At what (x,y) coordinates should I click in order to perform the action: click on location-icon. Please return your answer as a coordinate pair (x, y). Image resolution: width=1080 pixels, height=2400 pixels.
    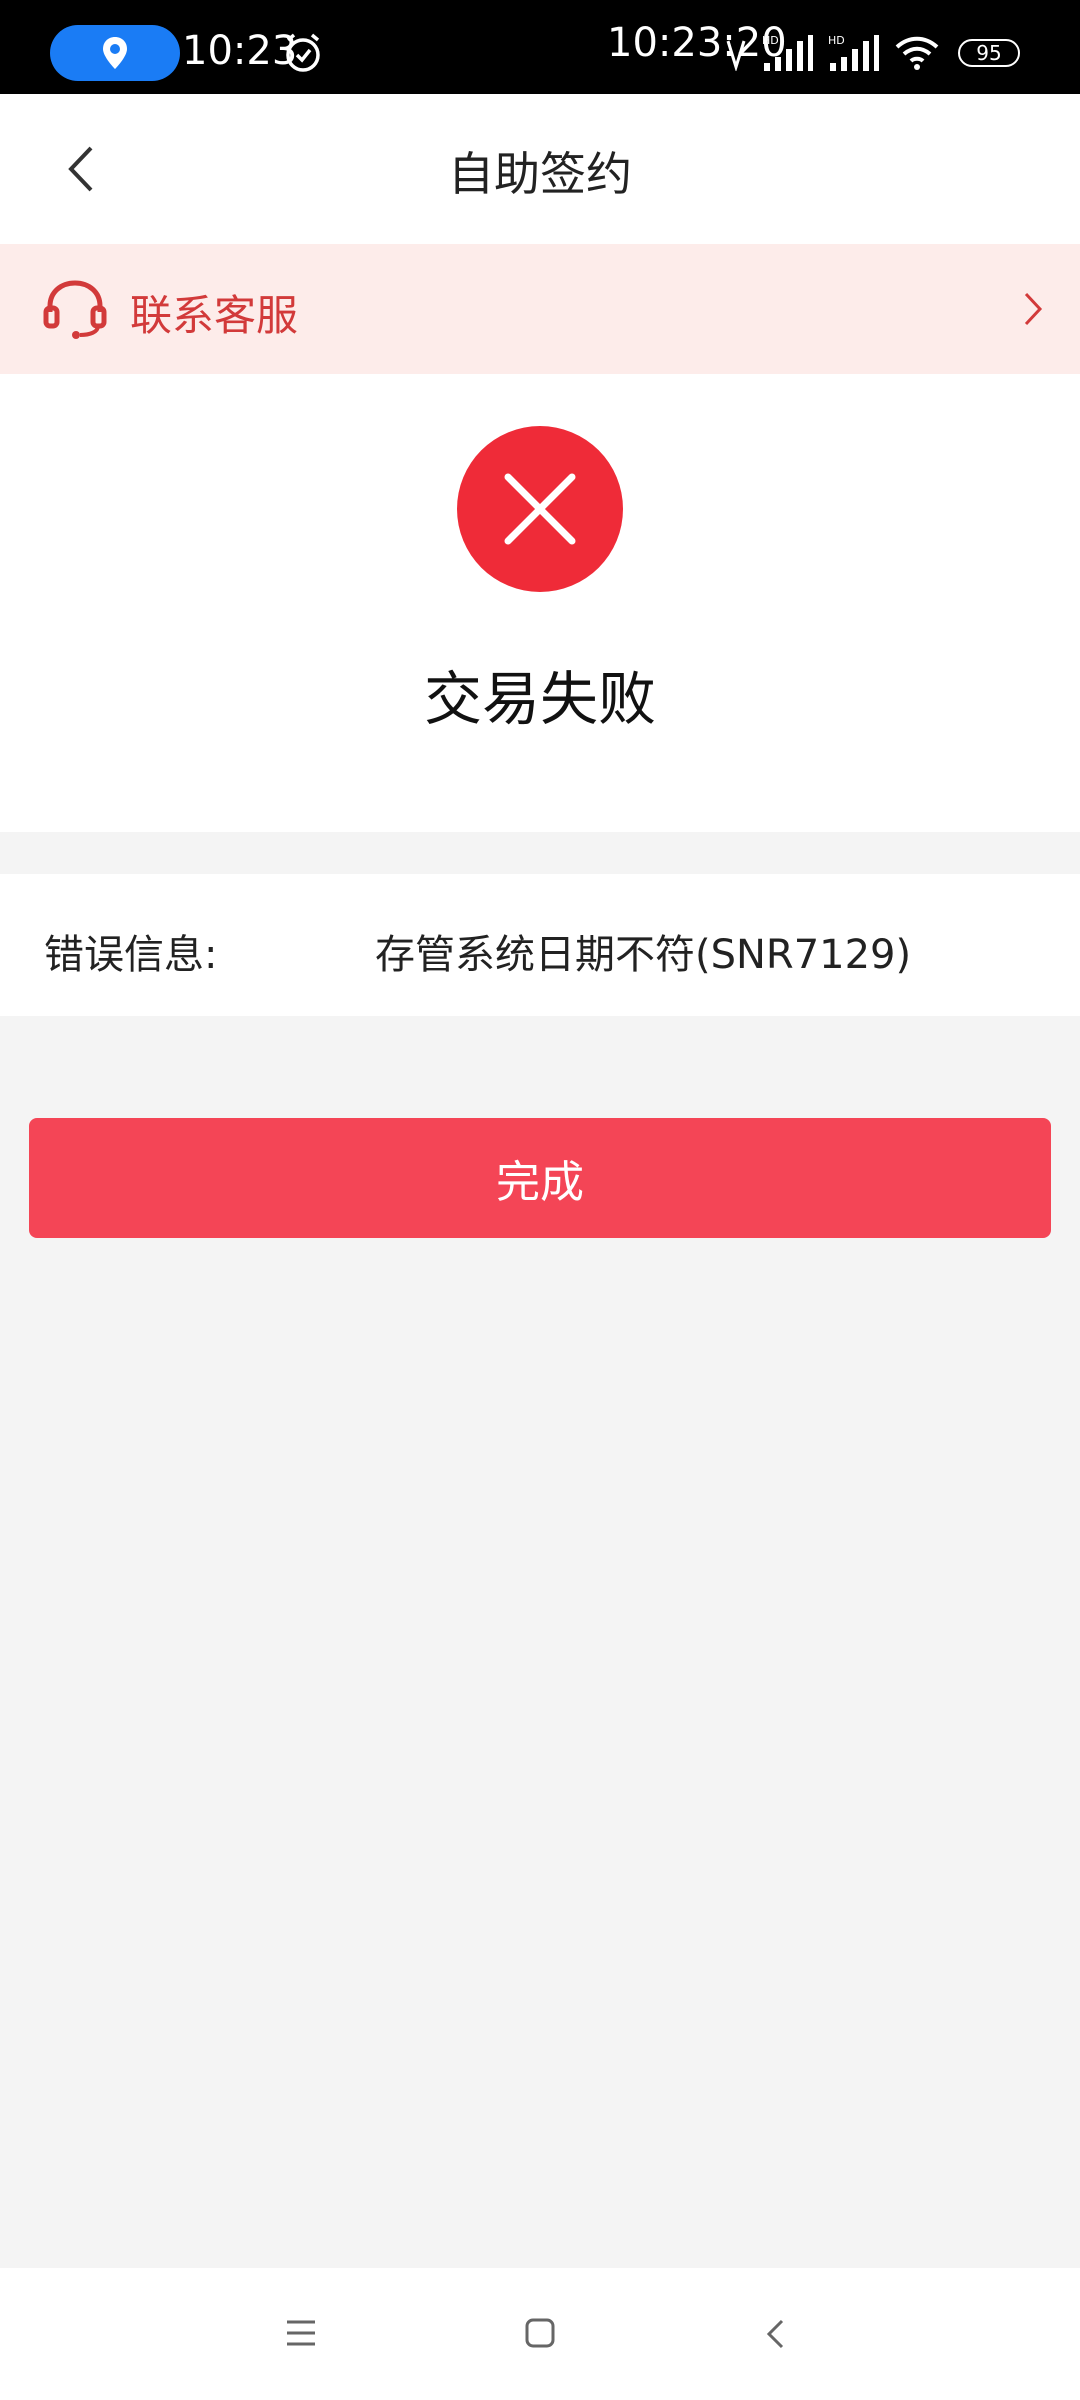
    Looking at the image, I should click on (115, 53).